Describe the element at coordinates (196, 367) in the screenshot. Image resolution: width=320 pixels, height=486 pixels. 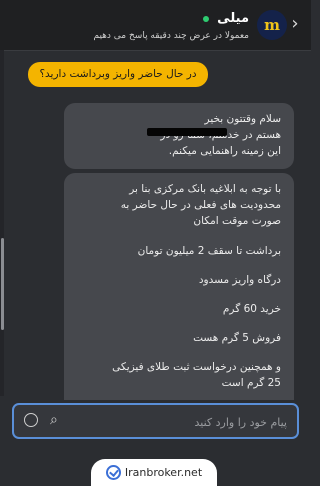
I see `message-line: و همچنین درخواست ثبت طلای فیزیکی` at that location.